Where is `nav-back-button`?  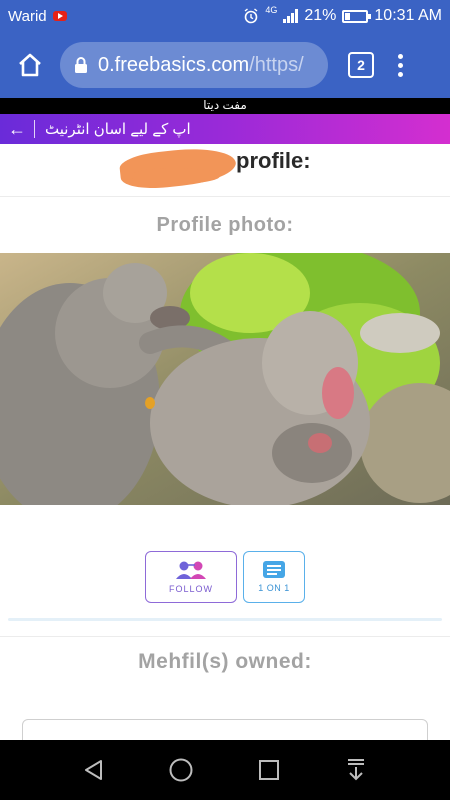
nav-back-button is located at coordinates (94, 770).